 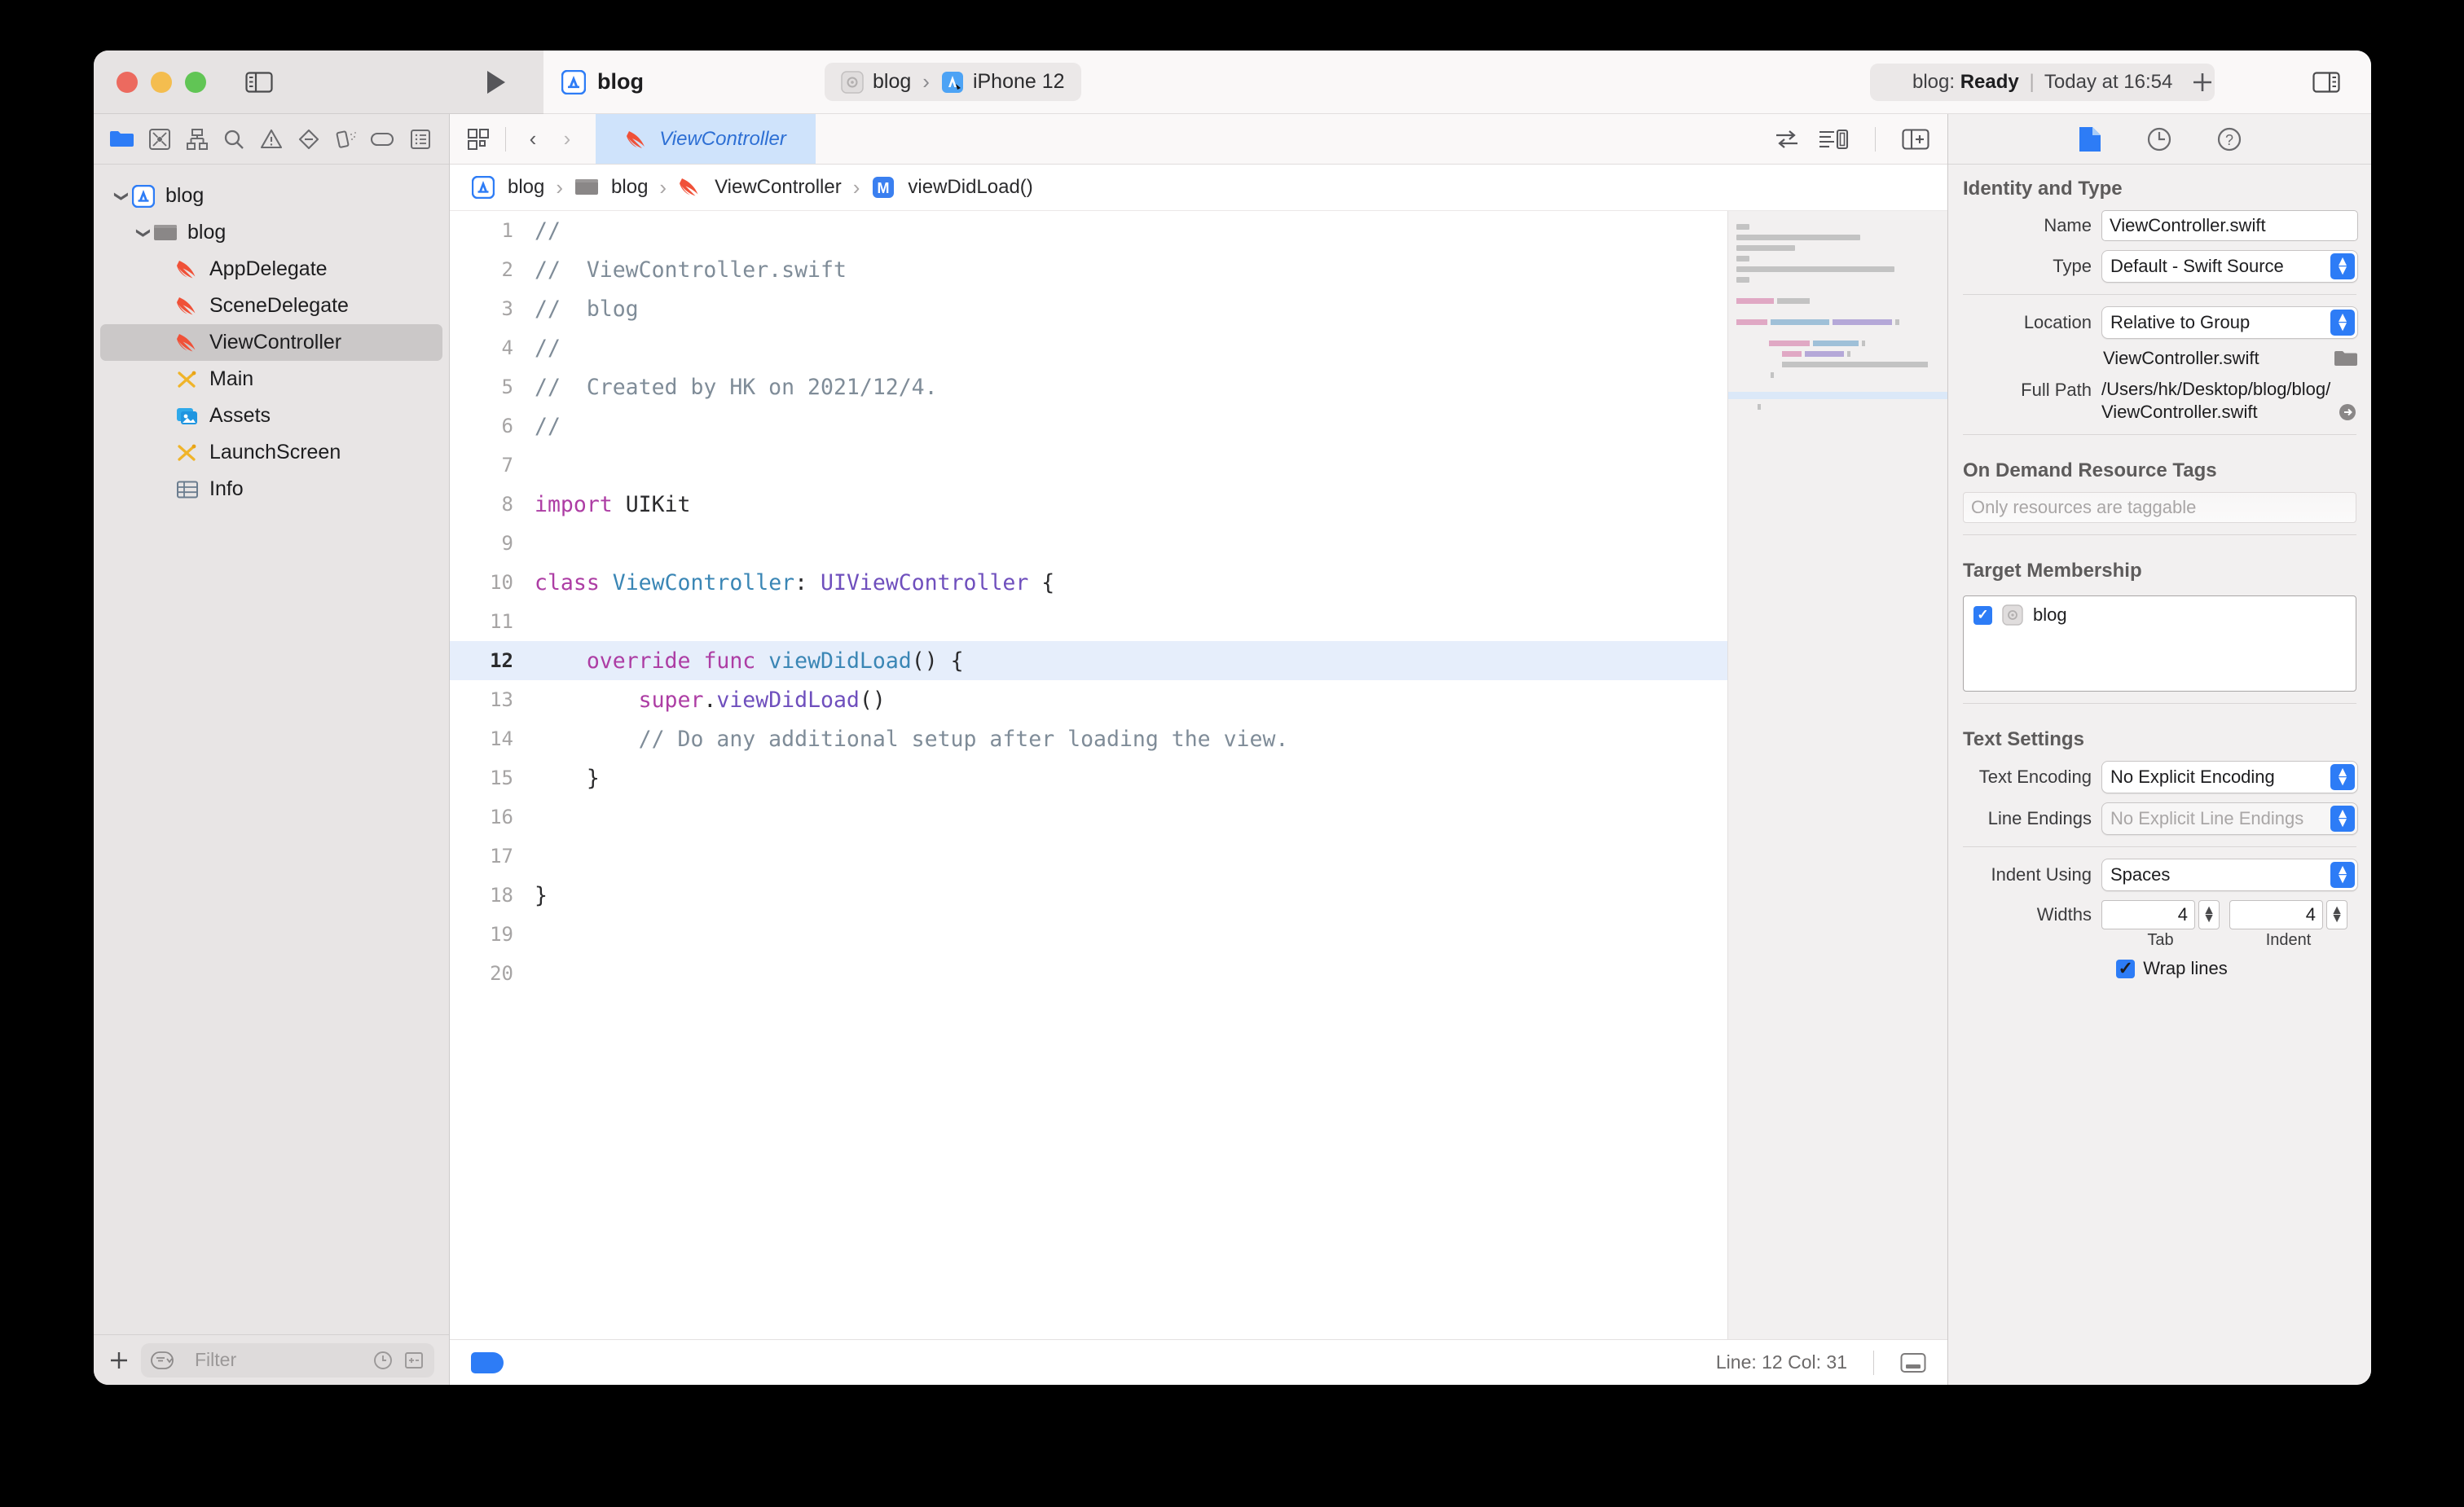 I want to click on code-token: //, so click(x=548, y=230).